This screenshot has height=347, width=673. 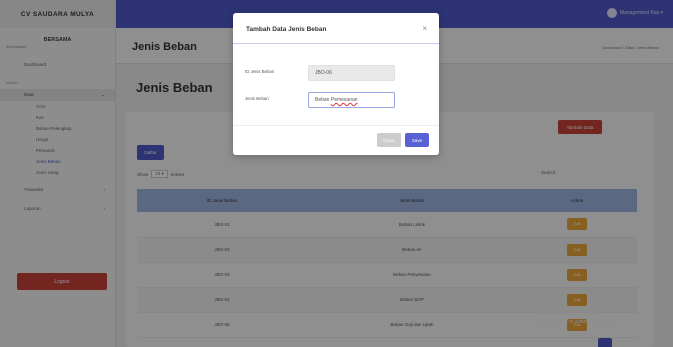 I want to click on id-jenis-beban-label: ID Jenis Beban, so click(x=260, y=71).